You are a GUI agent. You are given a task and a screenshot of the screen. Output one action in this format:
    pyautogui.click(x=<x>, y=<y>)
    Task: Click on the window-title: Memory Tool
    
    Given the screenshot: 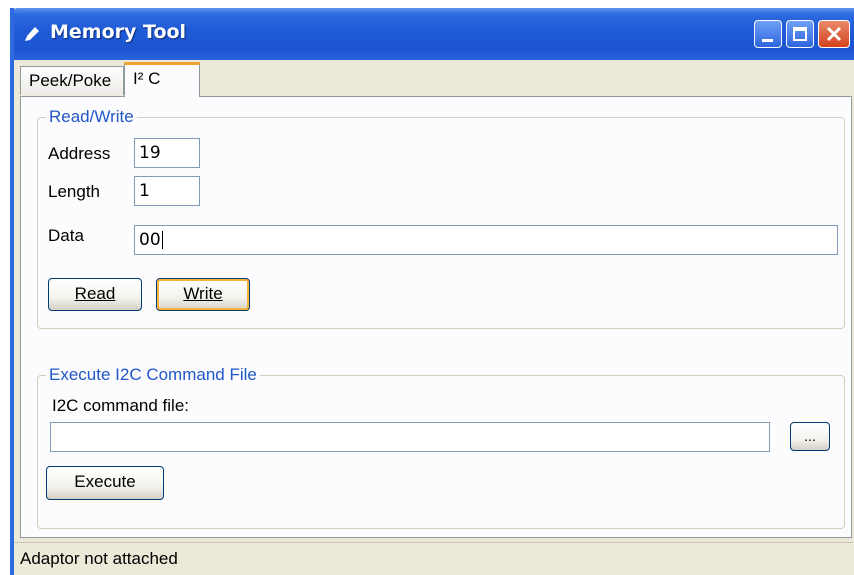 What is the action you would take?
    pyautogui.click(x=118, y=32)
    